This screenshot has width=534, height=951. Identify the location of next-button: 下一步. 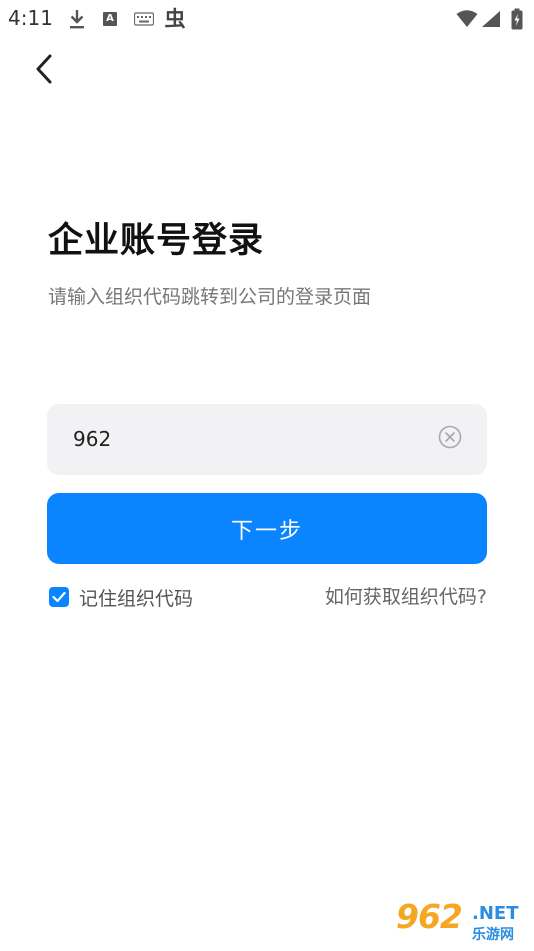
(267, 528).